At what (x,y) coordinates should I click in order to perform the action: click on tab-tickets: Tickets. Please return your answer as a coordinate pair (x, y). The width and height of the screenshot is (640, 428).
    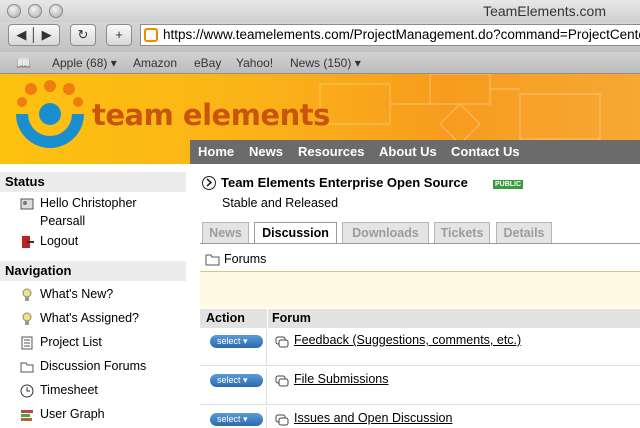
    Looking at the image, I should click on (462, 232).